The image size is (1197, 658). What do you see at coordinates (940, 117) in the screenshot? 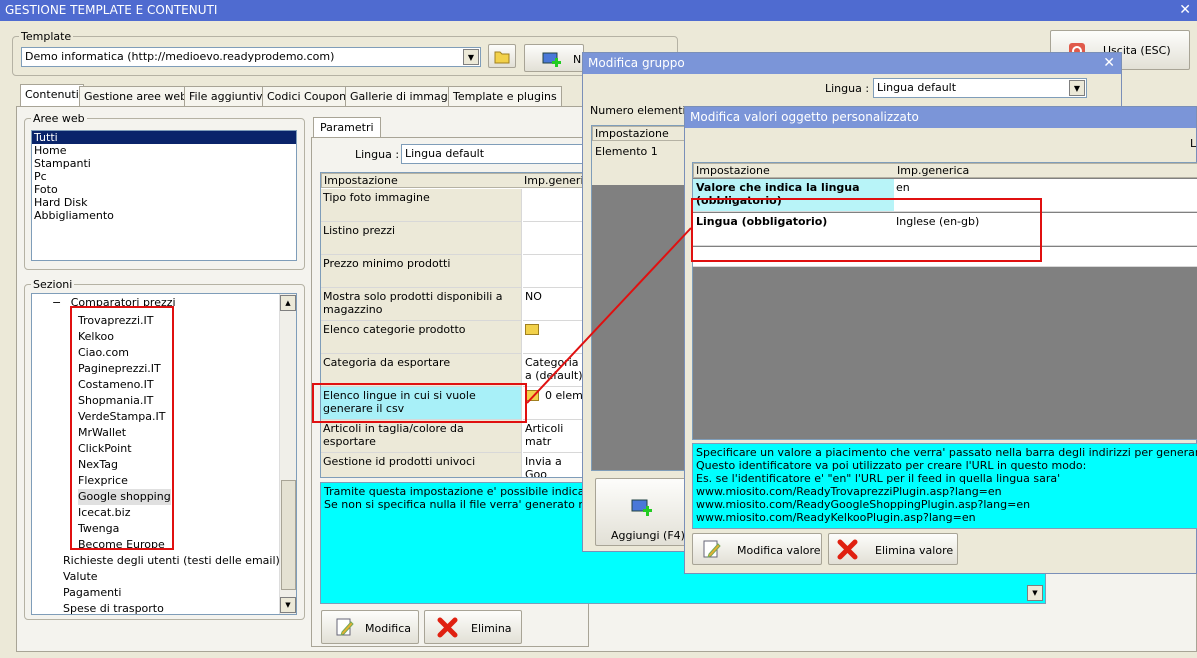
I see `valori-titlebar: Modifica valori oggetto personalizzato` at bounding box center [940, 117].